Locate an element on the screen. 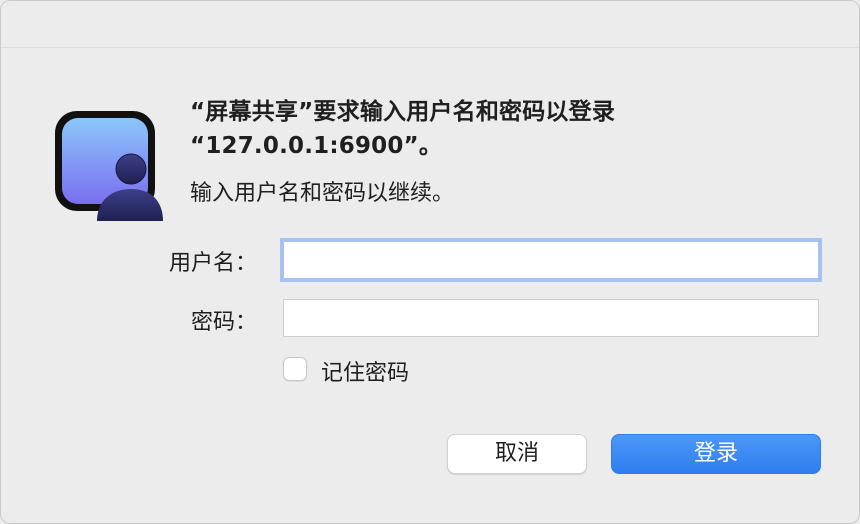 This screenshot has height=524, width=860. cancel-button: 取消 is located at coordinates (517, 454).